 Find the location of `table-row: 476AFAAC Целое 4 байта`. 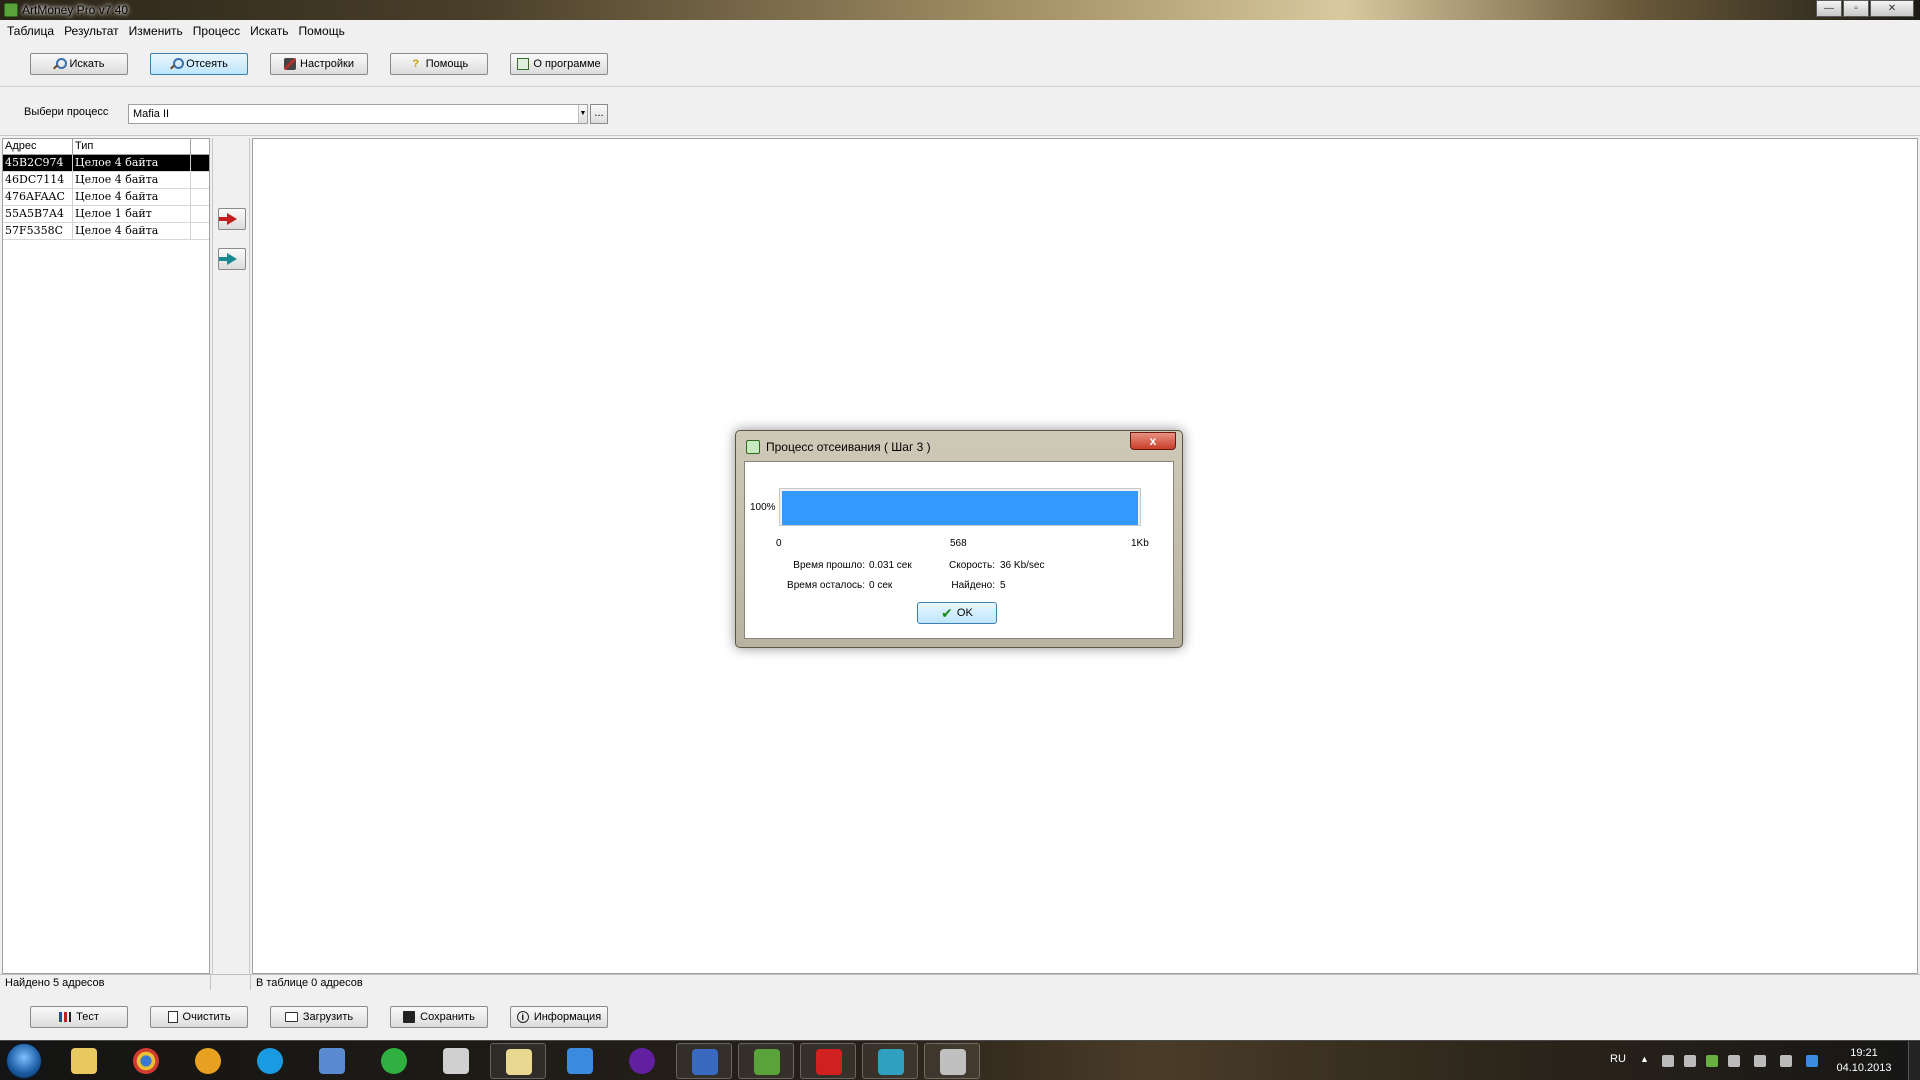

table-row: 476AFAAC Целое 4 байта is located at coordinates (106, 197).